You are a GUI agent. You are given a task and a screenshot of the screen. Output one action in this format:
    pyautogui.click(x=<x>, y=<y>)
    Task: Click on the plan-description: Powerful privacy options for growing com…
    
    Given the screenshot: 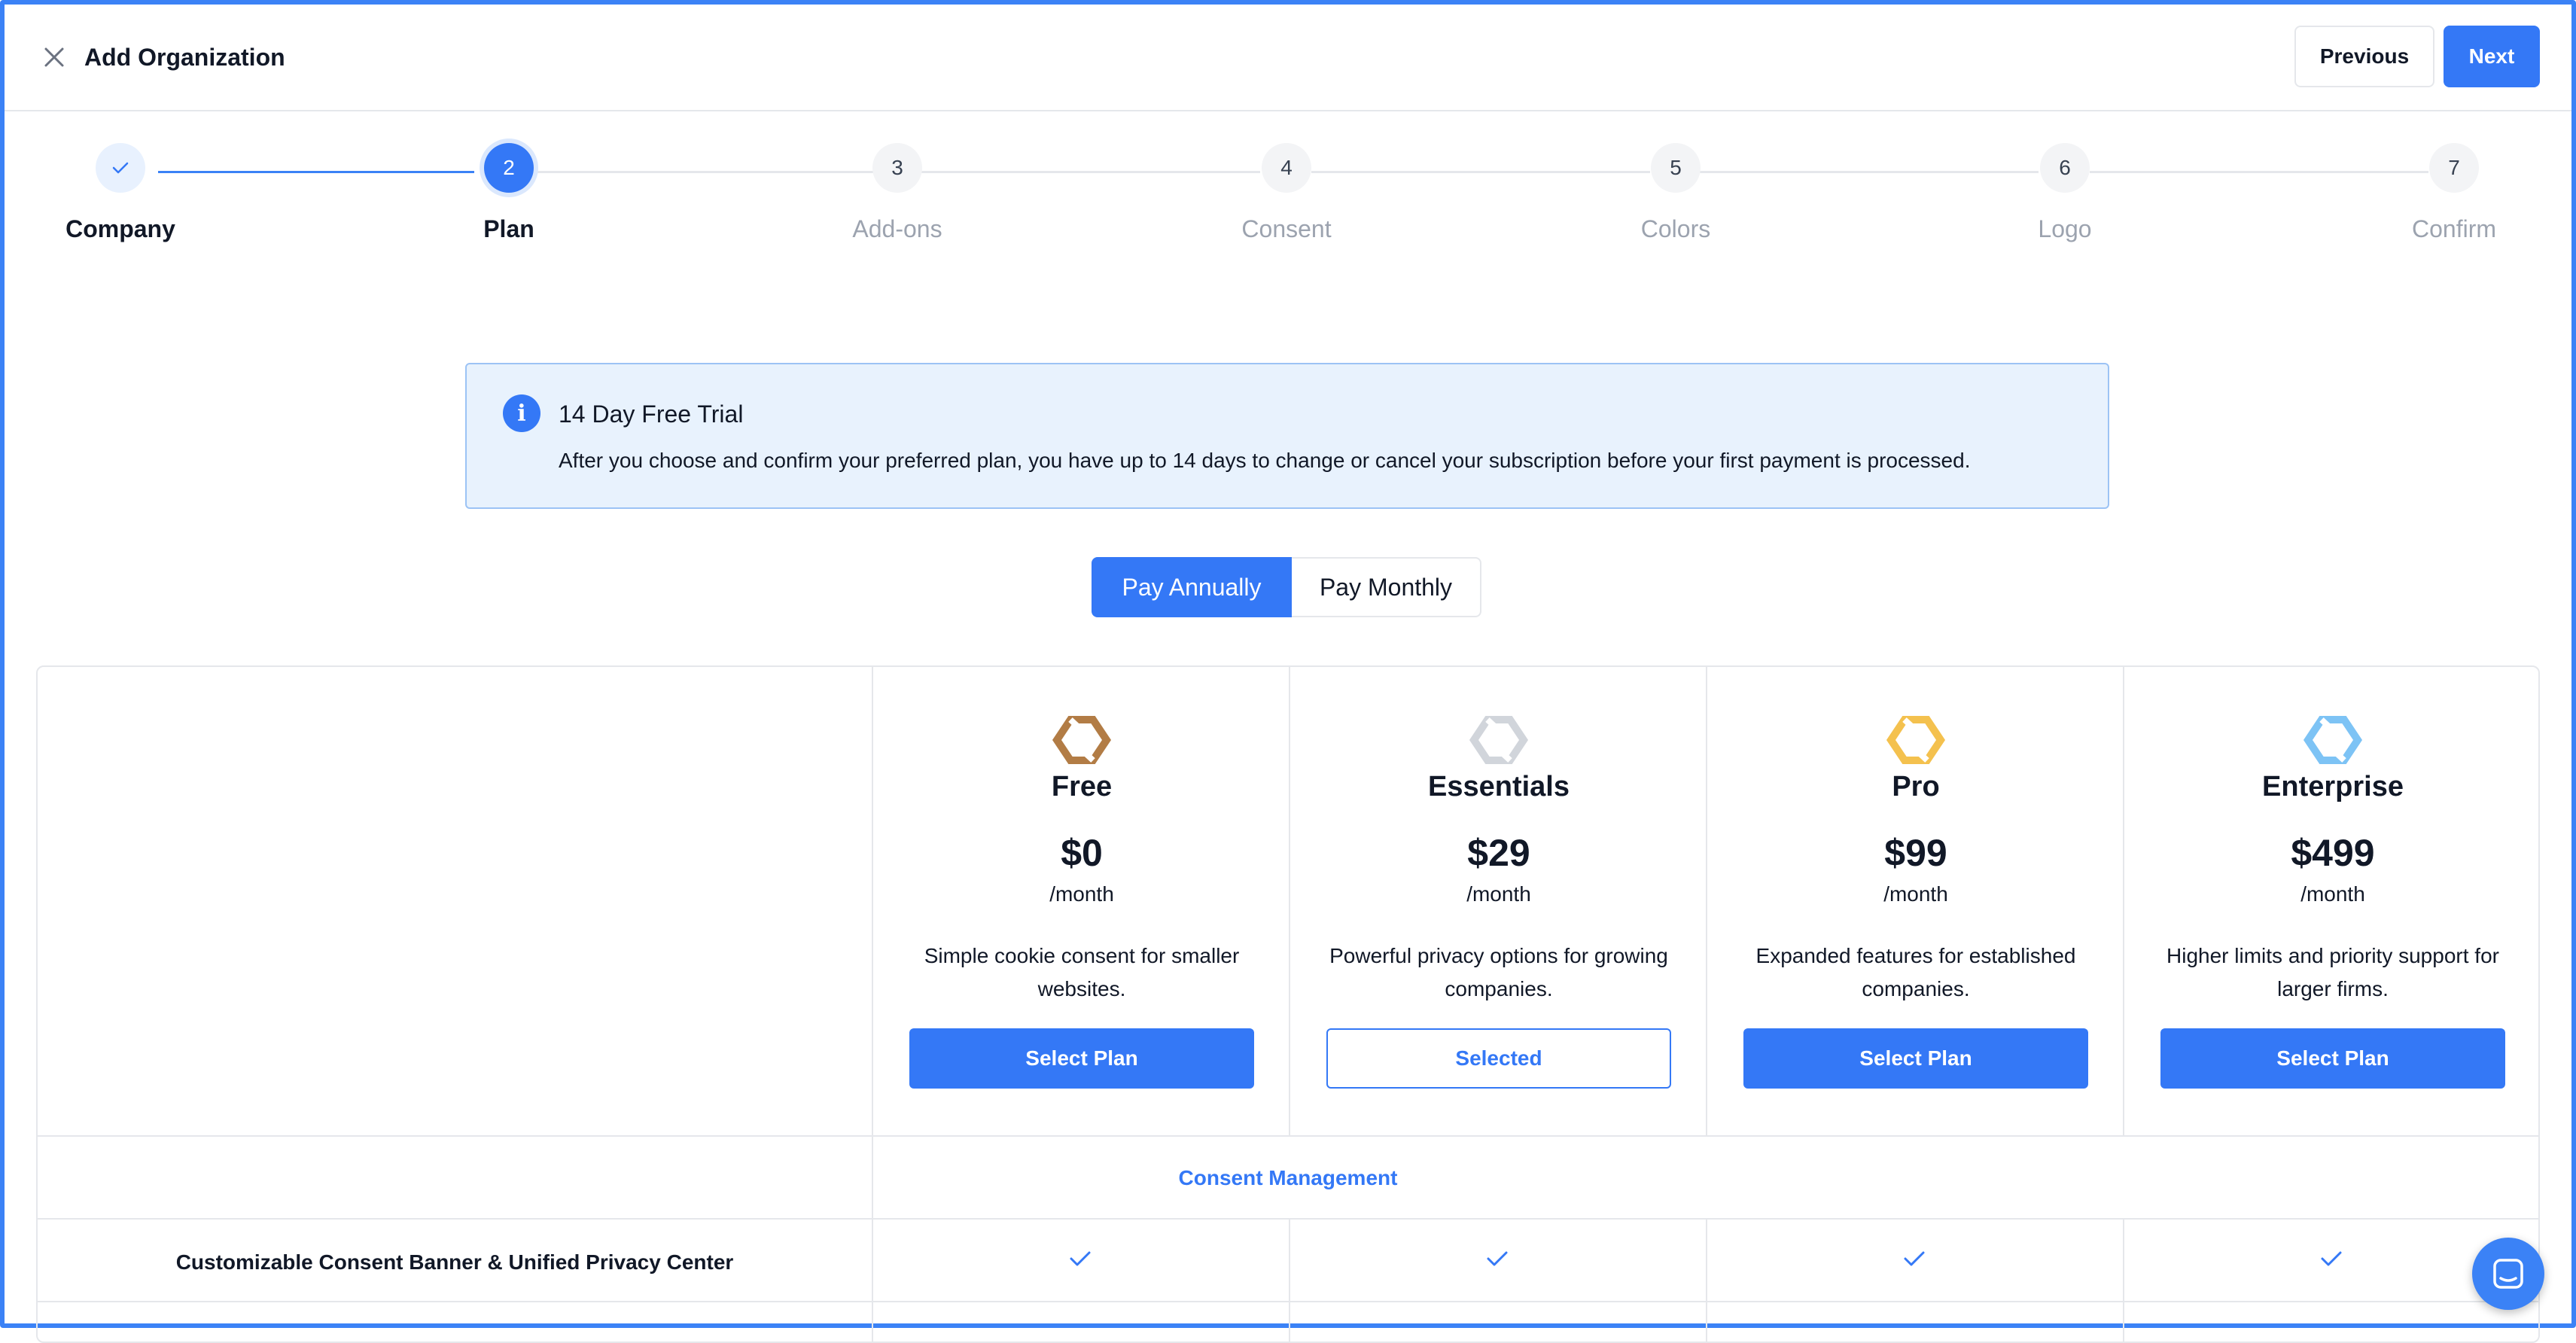 What is the action you would take?
    pyautogui.click(x=1499, y=972)
    